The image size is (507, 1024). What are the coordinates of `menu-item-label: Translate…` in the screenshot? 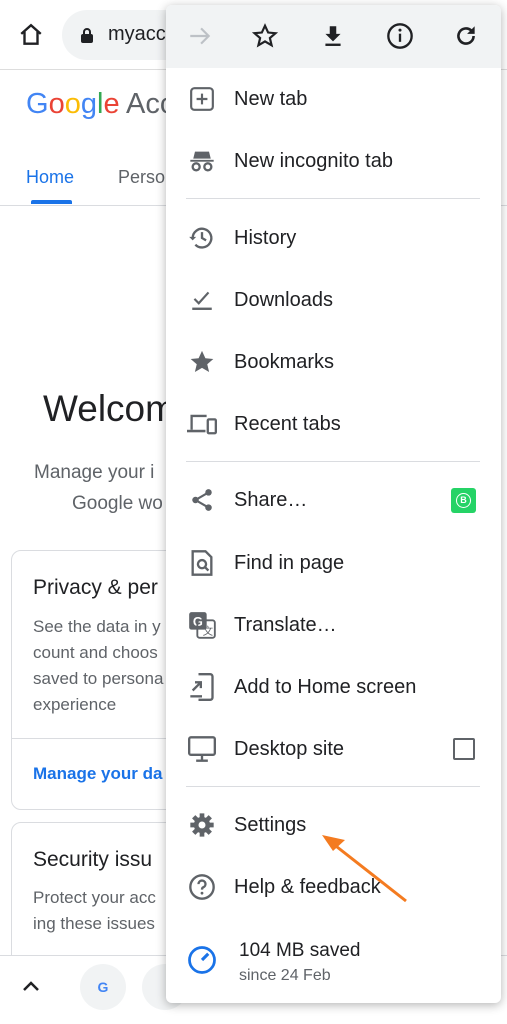 It's located at (285, 624).